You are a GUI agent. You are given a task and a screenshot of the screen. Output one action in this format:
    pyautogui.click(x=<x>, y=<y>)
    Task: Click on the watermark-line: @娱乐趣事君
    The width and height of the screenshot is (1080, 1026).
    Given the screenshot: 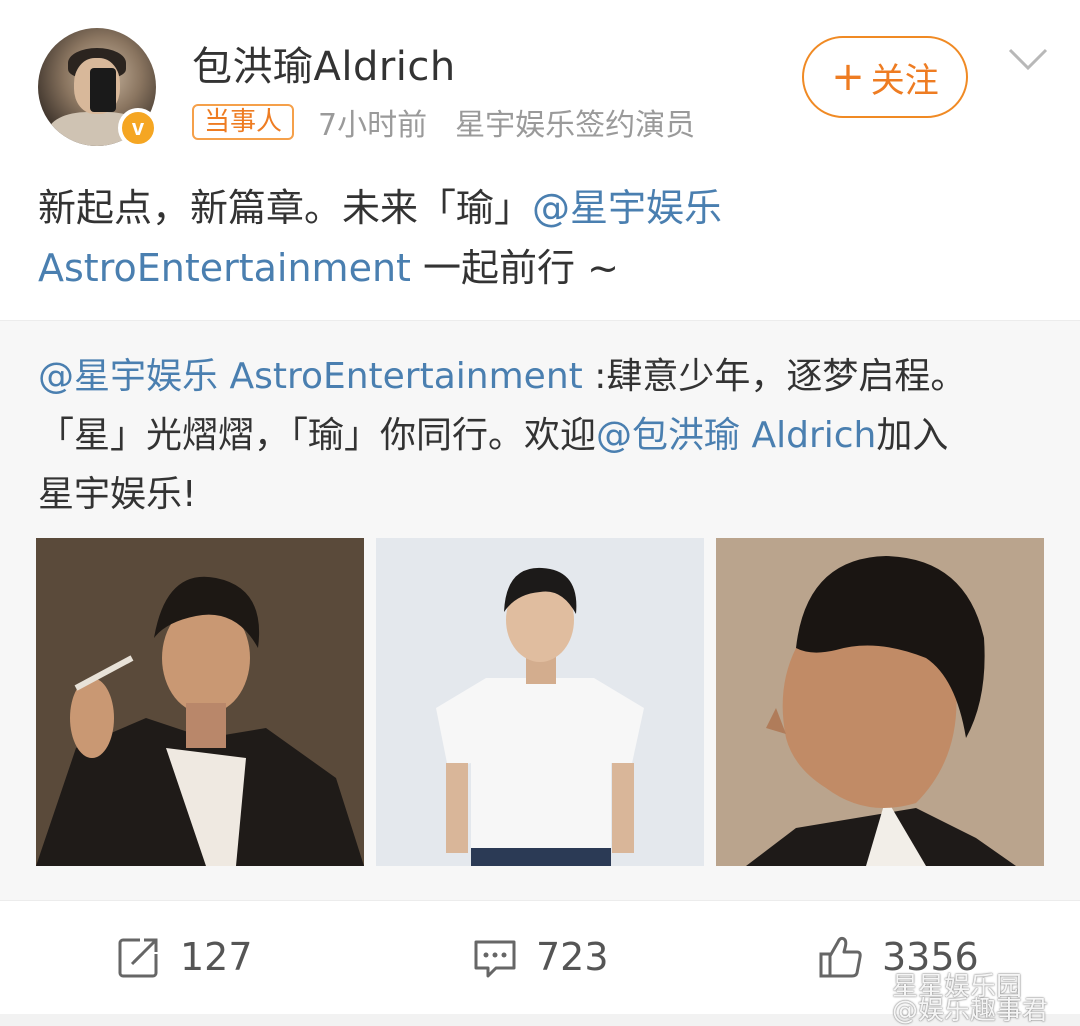 What is the action you would take?
    pyautogui.click(x=970, y=1011)
    